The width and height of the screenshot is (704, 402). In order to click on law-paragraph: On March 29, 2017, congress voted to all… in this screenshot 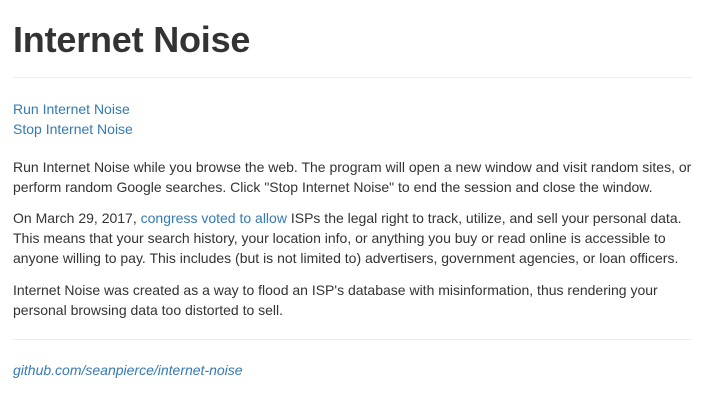, I will do `click(358, 238)`.